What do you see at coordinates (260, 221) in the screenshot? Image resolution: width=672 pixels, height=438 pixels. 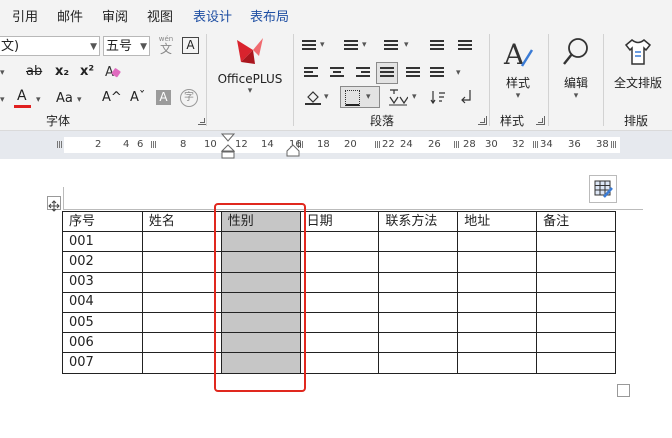 I see `header-cell-gender: 性别` at bounding box center [260, 221].